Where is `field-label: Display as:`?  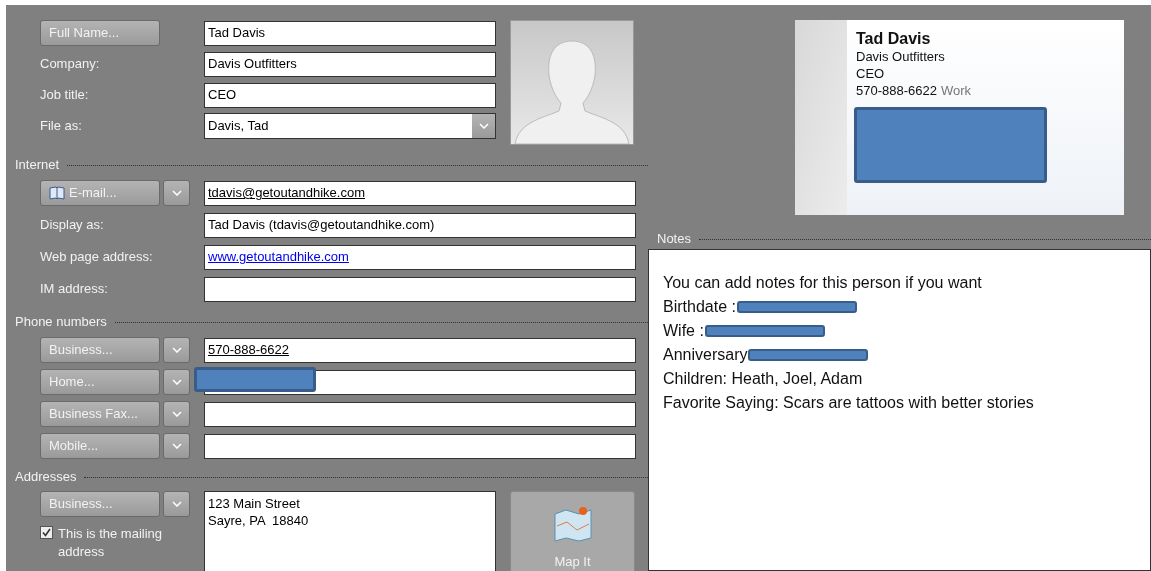
field-label: Display as: is located at coordinates (72, 225).